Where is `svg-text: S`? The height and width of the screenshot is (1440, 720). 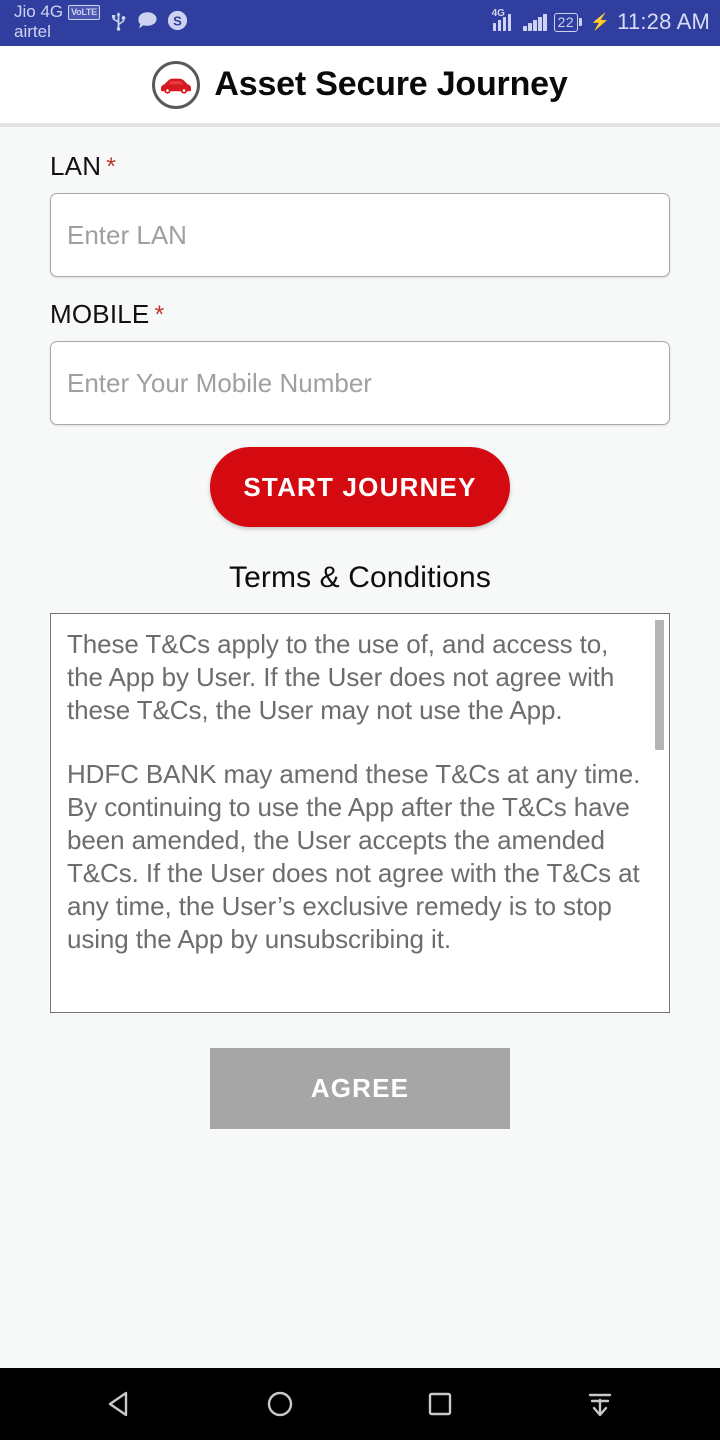
svg-text: S is located at coordinates (177, 20).